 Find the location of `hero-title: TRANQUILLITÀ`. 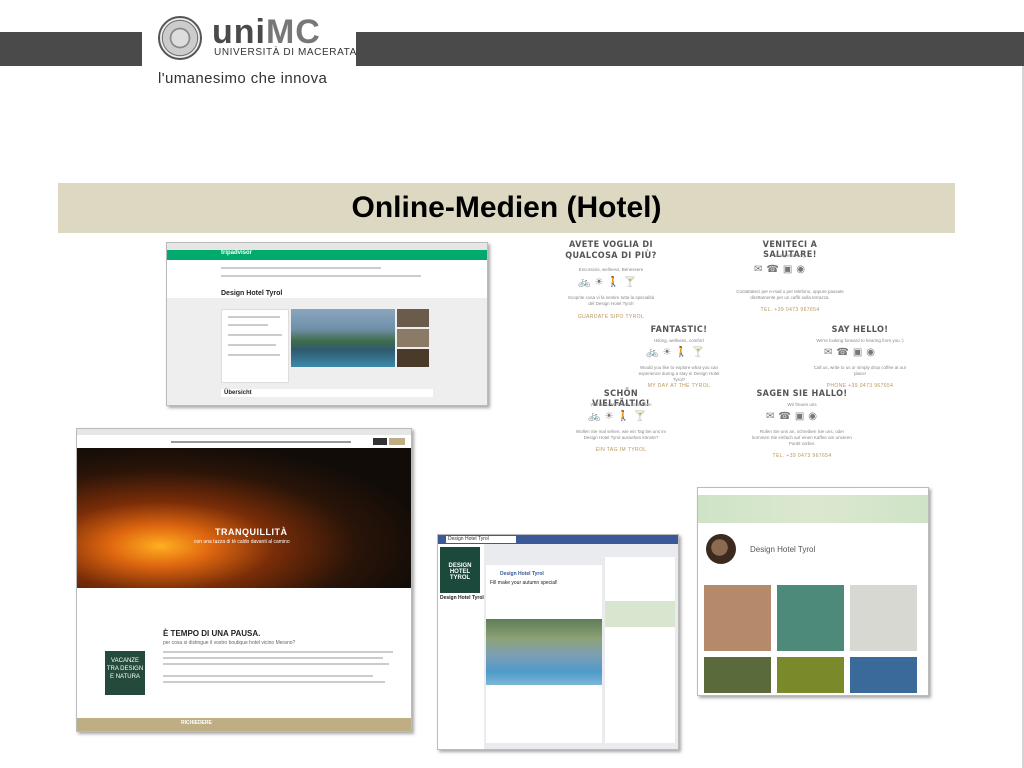

hero-title: TRANQUILLITÀ is located at coordinates (251, 532).